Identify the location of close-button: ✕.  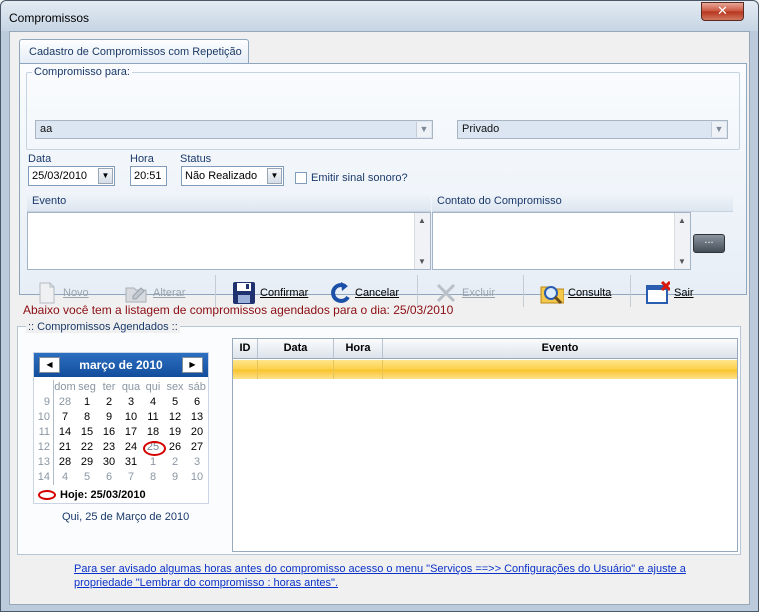
(722, 11).